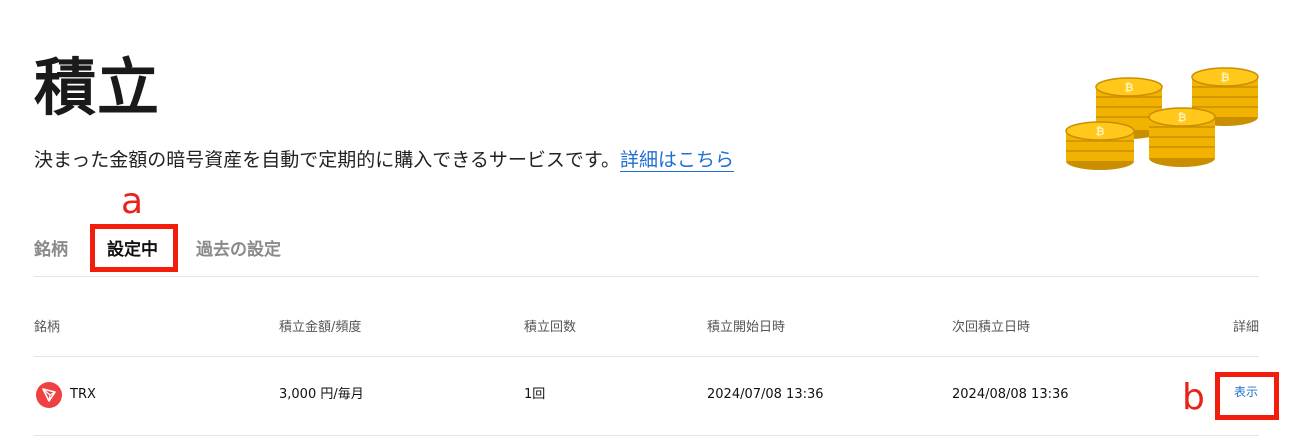 The width and height of the screenshot is (1299, 446). I want to click on coin-stack-front-left: ₿, so click(1100, 145).